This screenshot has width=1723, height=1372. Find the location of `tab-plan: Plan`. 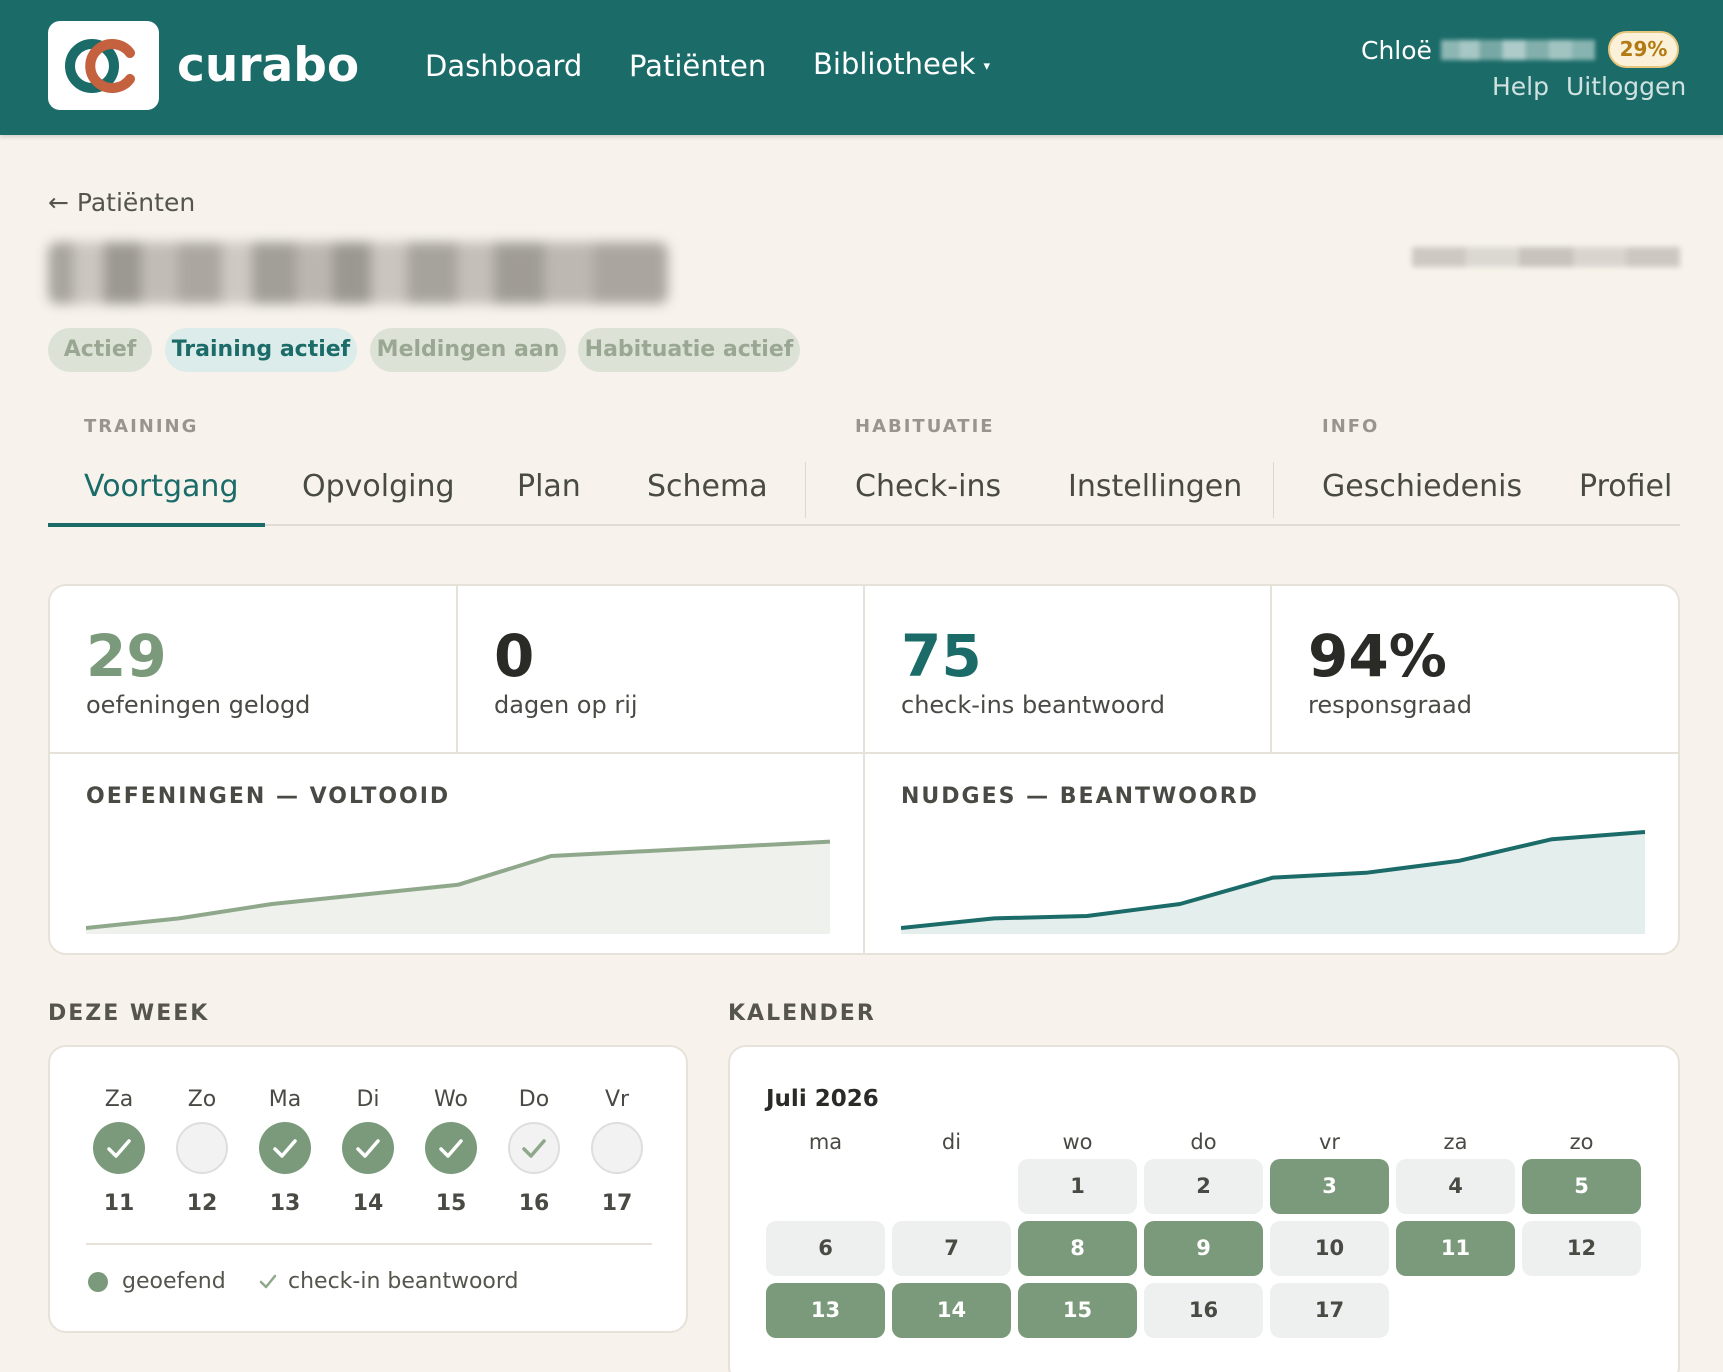

tab-plan: Plan is located at coordinates (549, 487).